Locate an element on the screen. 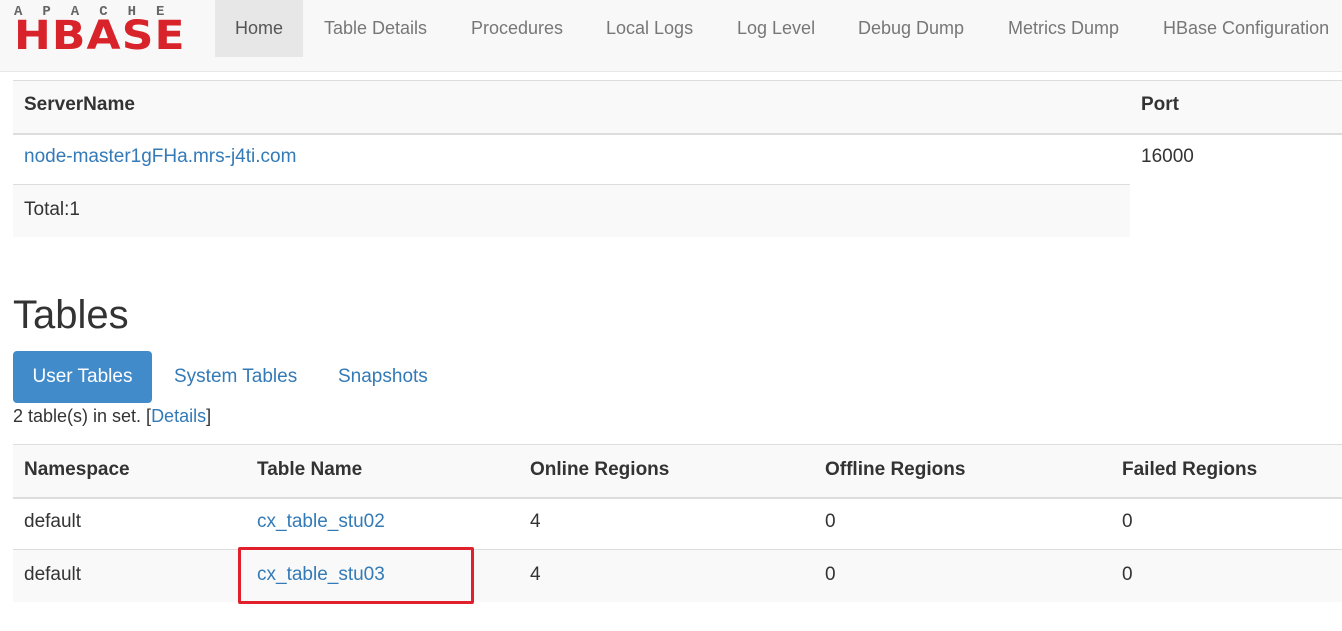 Image resolution: width=1342 pixels, height=631 pixels. header-failed-regions: Failed Regions is located at coordinates (1190, 469).